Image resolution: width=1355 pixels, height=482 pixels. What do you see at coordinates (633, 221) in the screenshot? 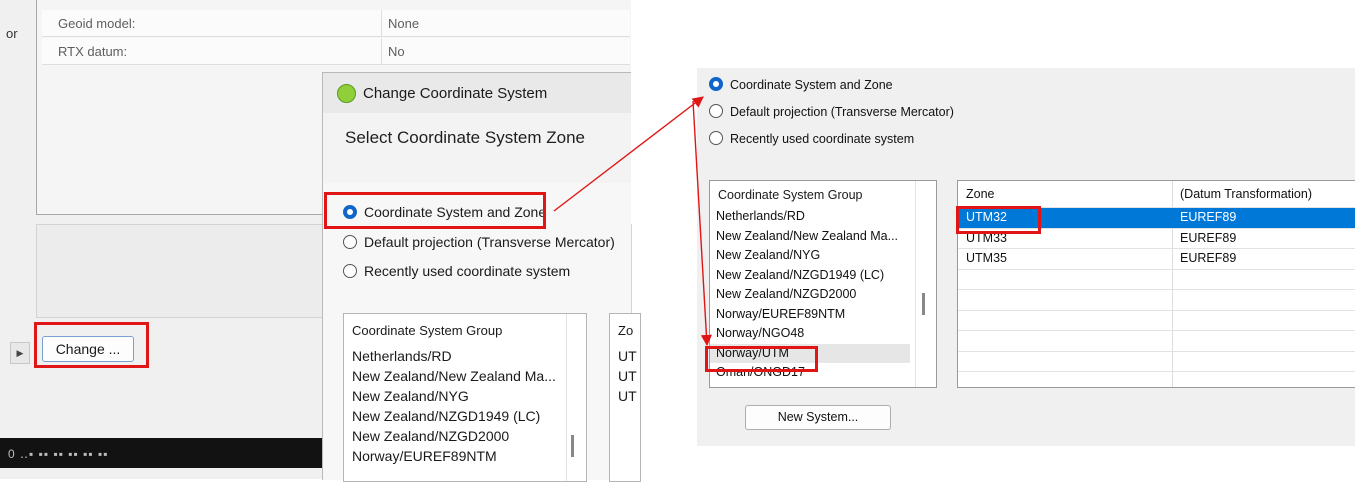
I see `annotation-arrows` at bounding box center [633, 221].